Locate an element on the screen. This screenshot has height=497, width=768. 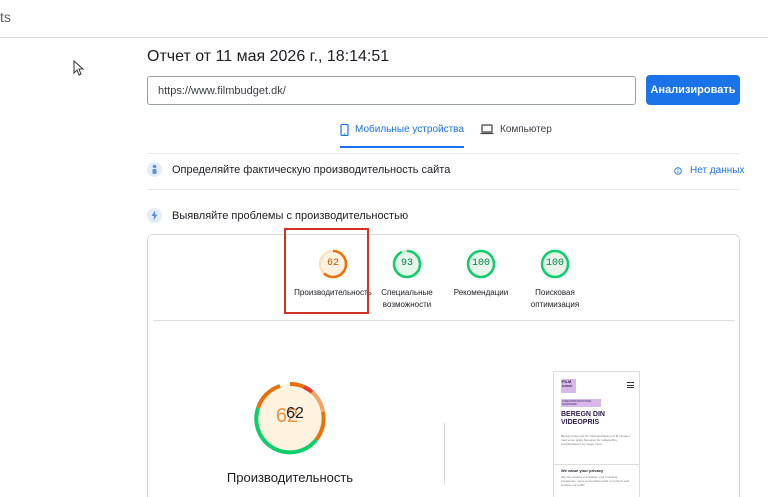
seo-label: Поисковая оптимизация is located at coordinates (555, 298).